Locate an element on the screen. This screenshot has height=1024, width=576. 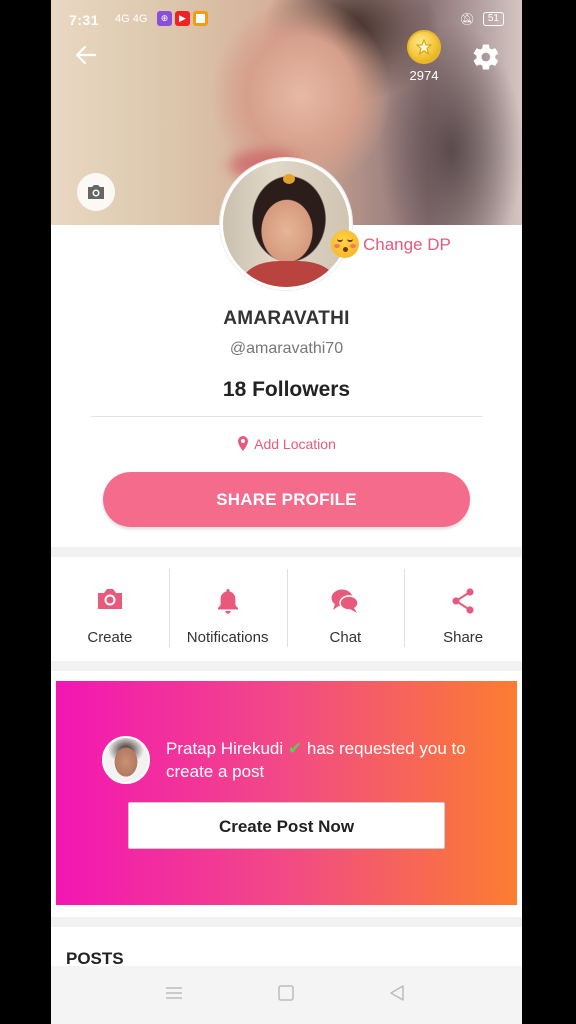
notification-icons: ⊕ ▶ is located at coordinates (182, 18).